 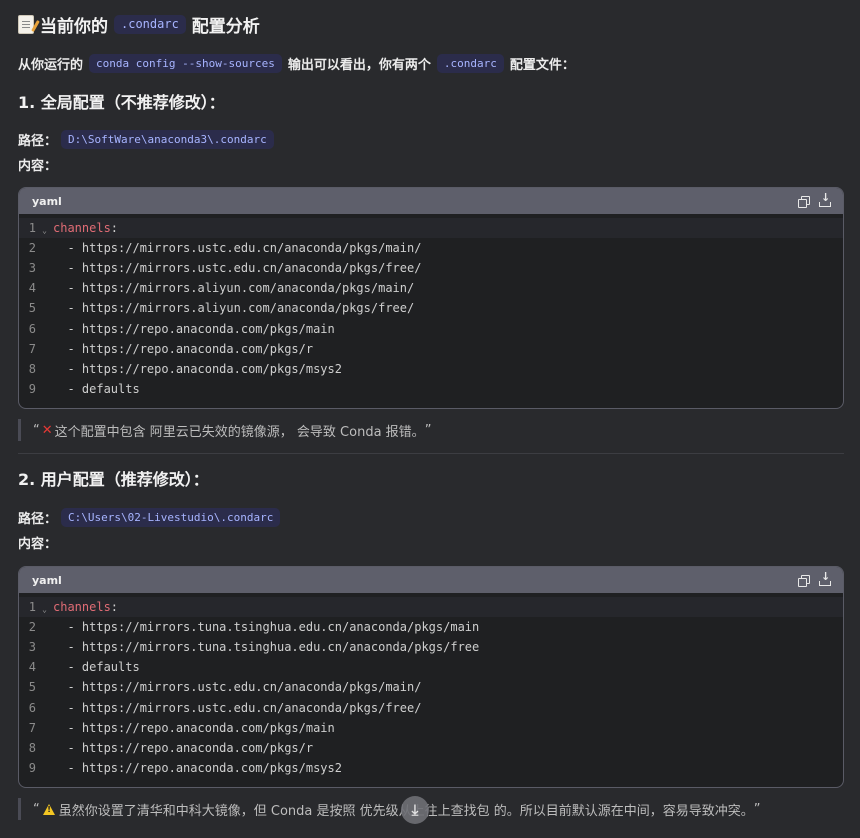 What do you see at coordinates (431, 369) in the screenshot?
I see `code-line: 8 - https://repo.anaconda.com/pkgs/msys2` at bounding box center [431, 369].